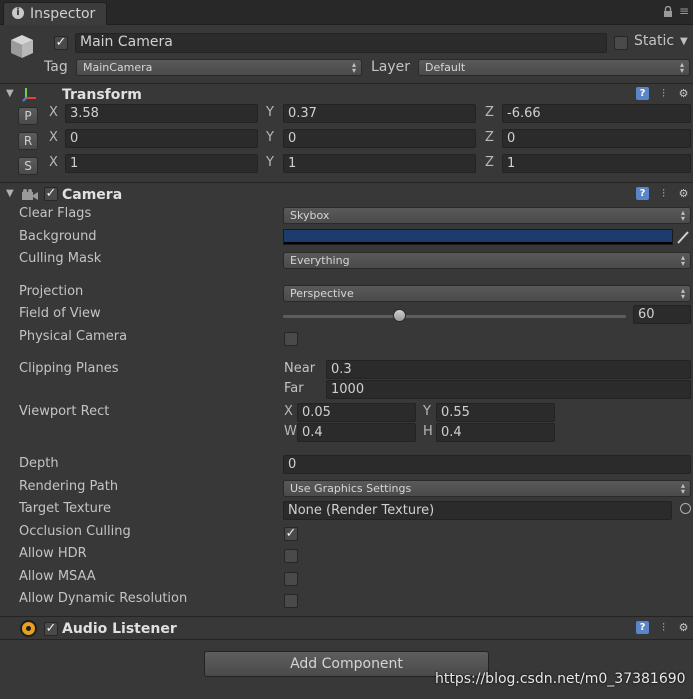  Describe the element at coordinates (596, 113) in the screenshot. I see `position-z-field: -6.66` at that location.